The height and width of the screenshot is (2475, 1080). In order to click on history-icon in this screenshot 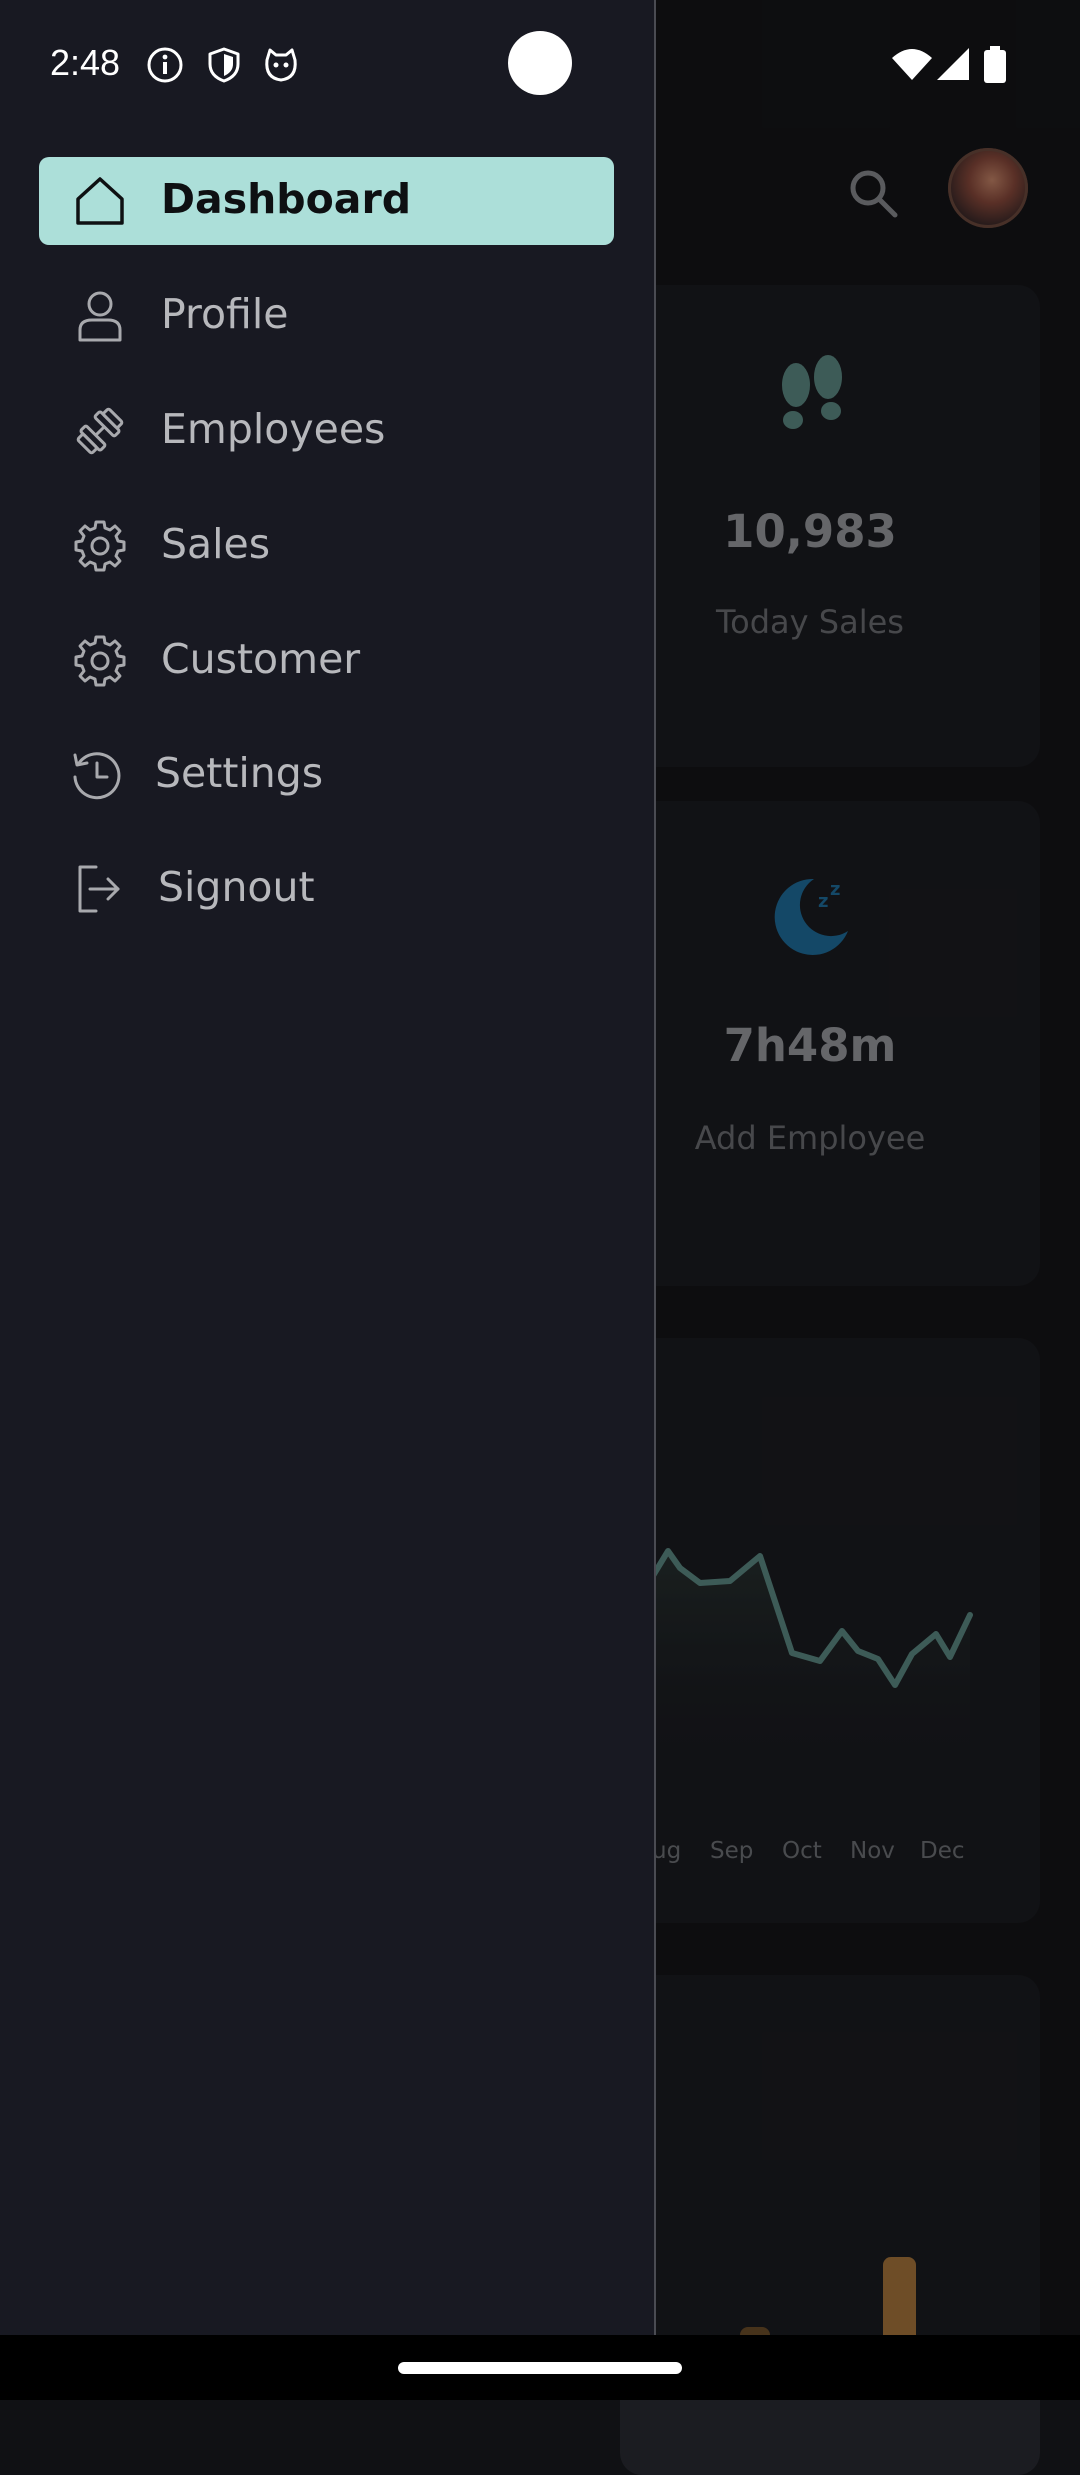, I will do `click(97, 775)`.